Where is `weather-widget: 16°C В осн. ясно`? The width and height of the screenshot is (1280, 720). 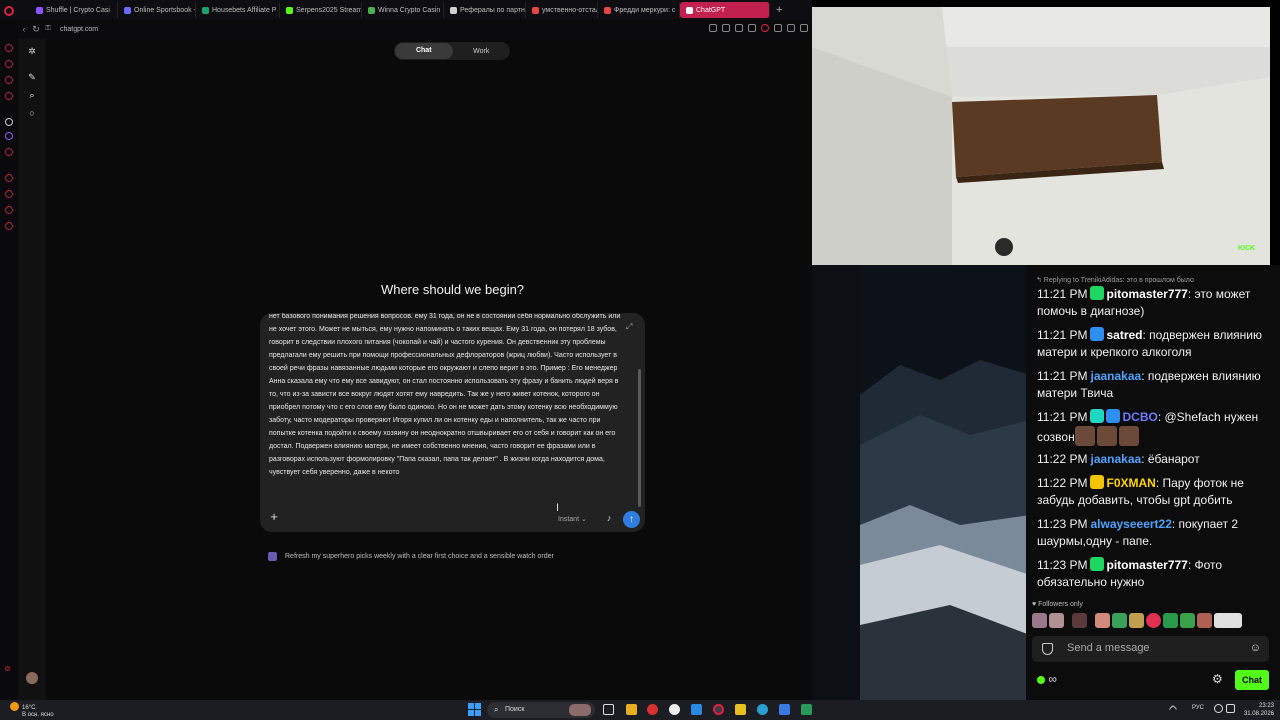 weather-widget: 16°C В осн. ясно is located at coordinates (32, 710).